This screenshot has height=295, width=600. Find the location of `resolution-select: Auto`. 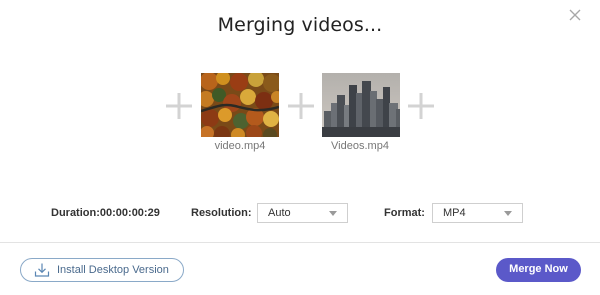

resolution-select: Auto is located at coordinates (302, 213).